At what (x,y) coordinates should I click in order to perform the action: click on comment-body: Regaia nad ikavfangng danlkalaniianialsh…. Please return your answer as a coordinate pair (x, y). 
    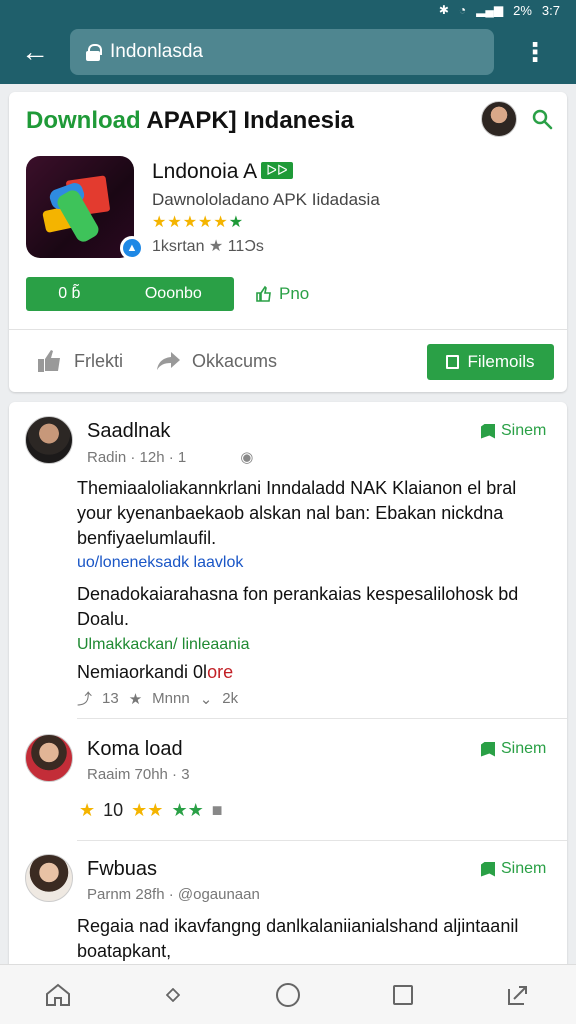
    Looking at the image, I should click on (298, 938).